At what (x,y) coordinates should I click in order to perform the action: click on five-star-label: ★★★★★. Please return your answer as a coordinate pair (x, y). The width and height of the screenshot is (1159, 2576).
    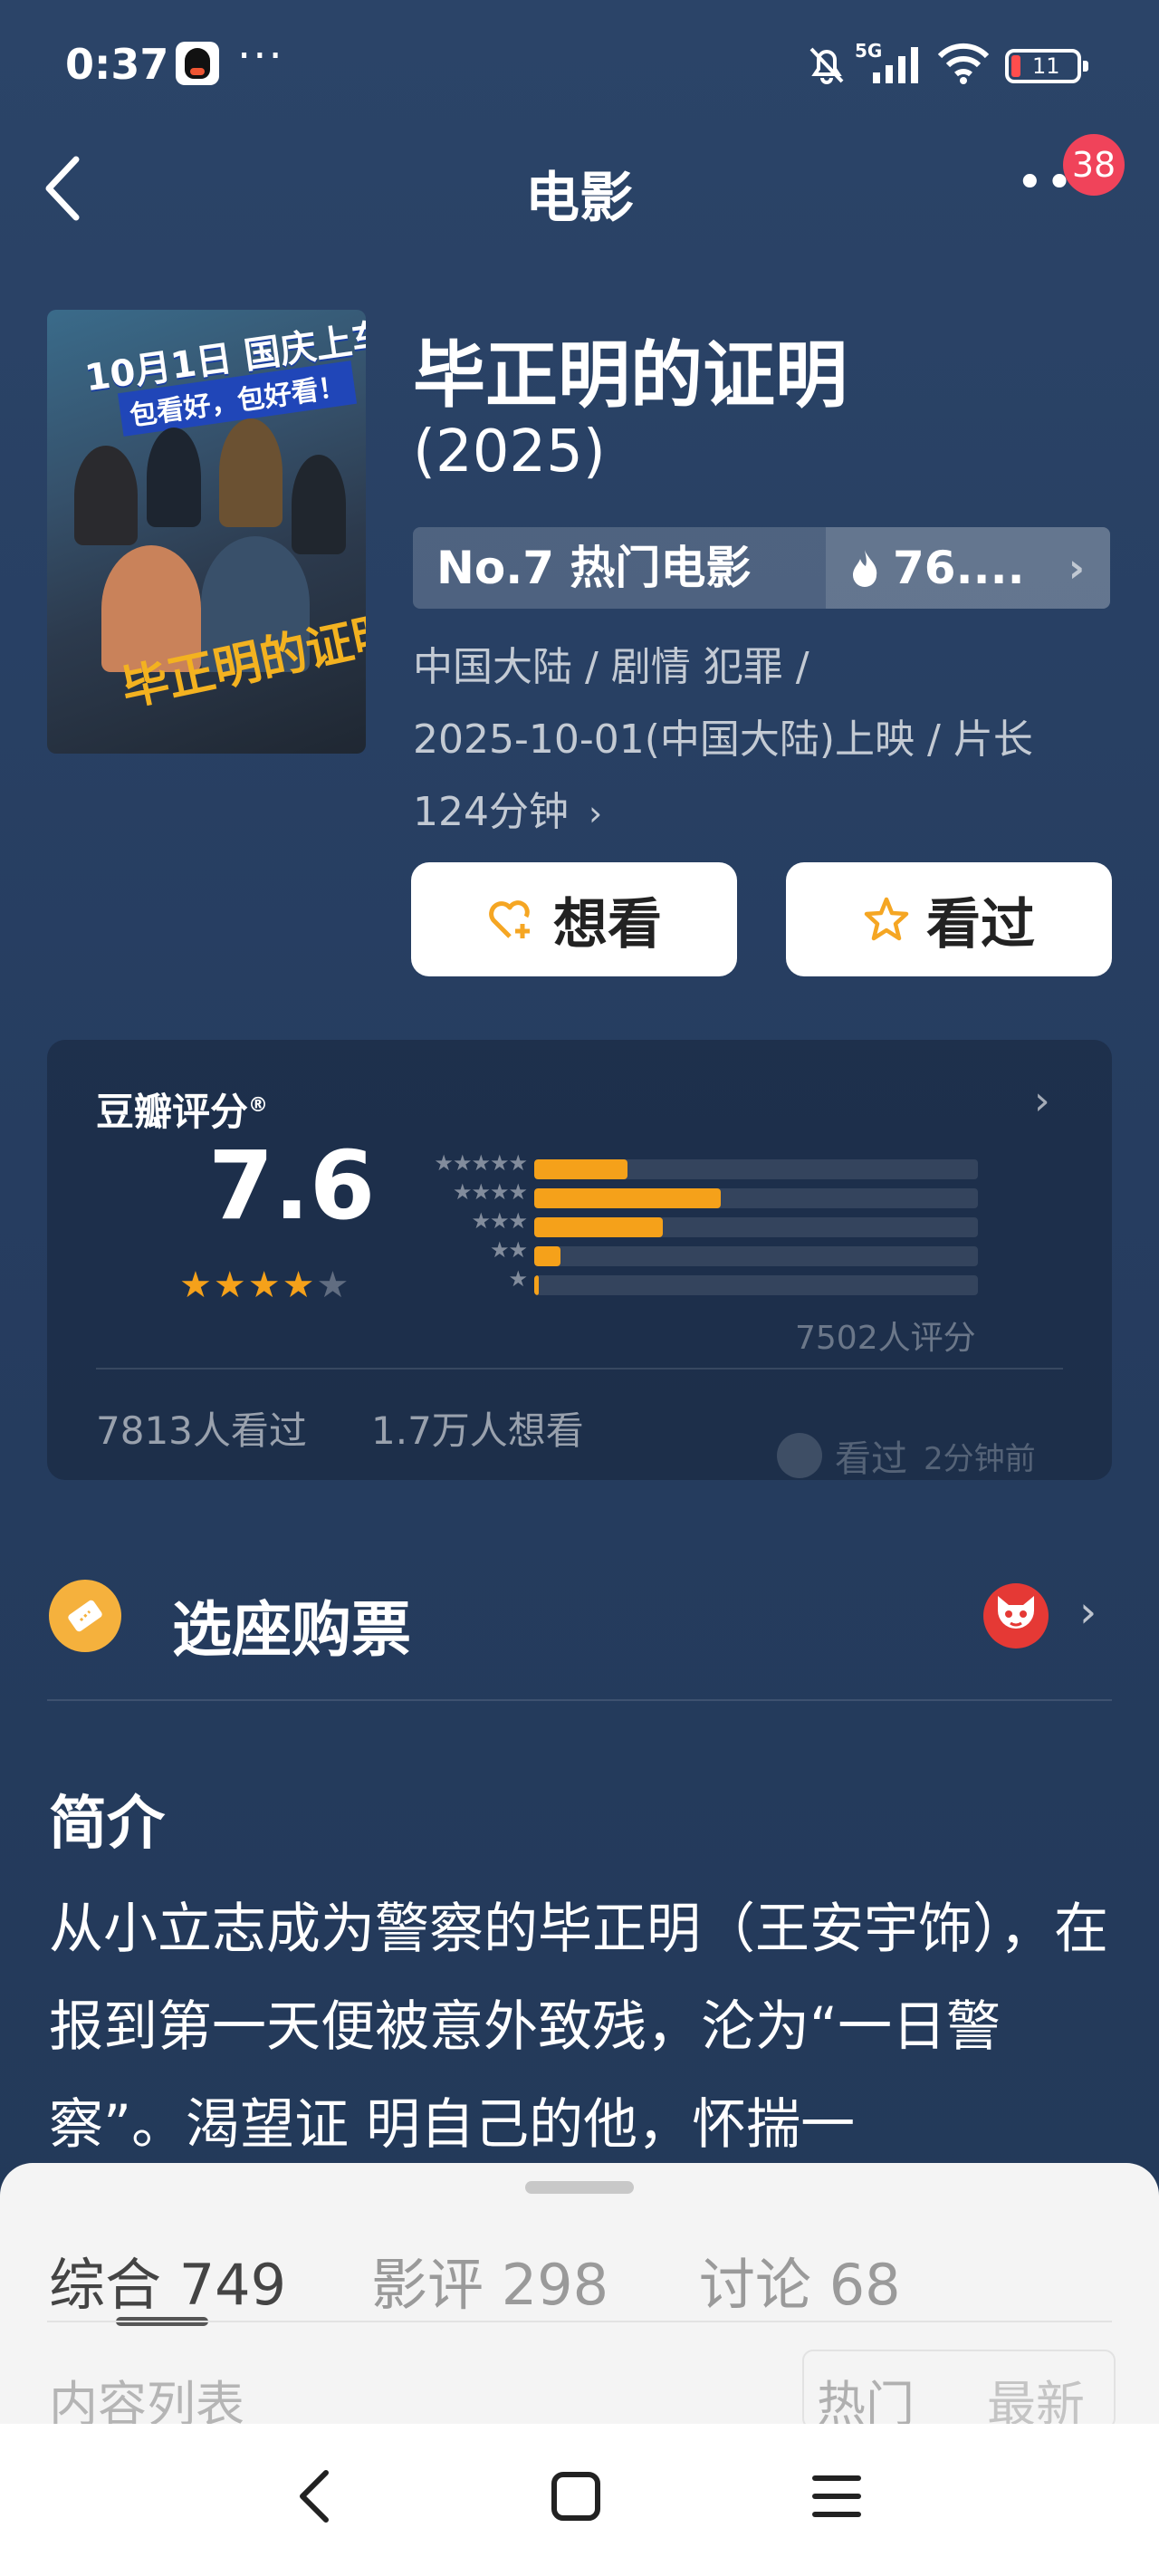
    Looking at the image, I should click on (481, 1163).